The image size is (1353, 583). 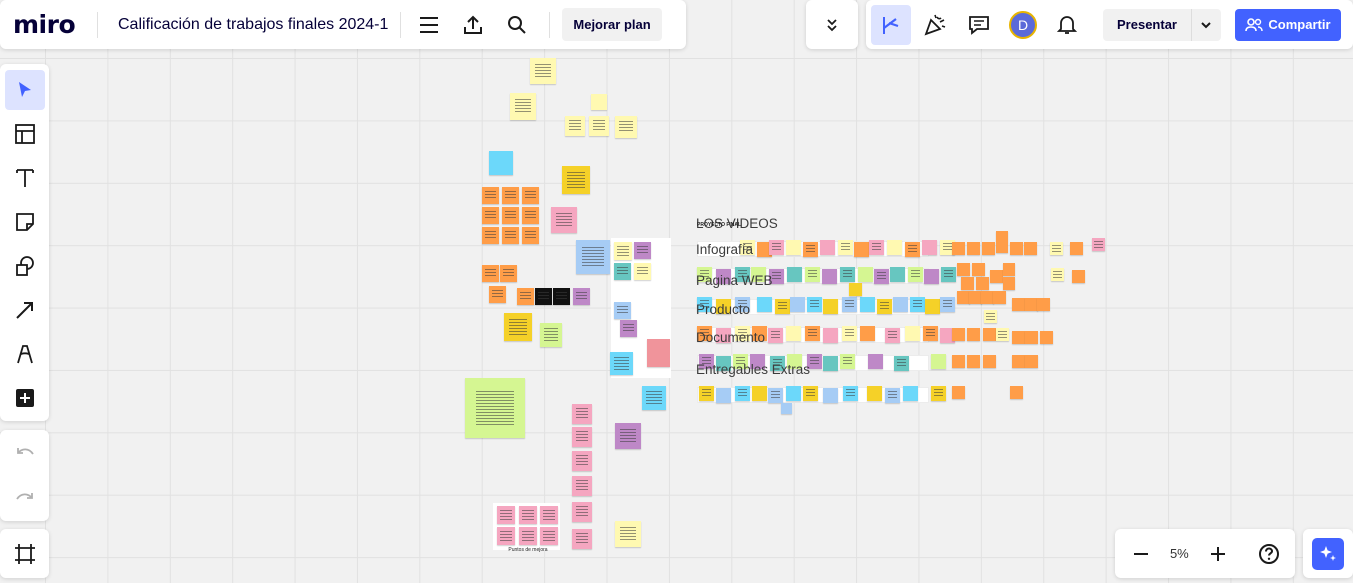 I want to click on celebrate-button, so click(x=935, y=25).